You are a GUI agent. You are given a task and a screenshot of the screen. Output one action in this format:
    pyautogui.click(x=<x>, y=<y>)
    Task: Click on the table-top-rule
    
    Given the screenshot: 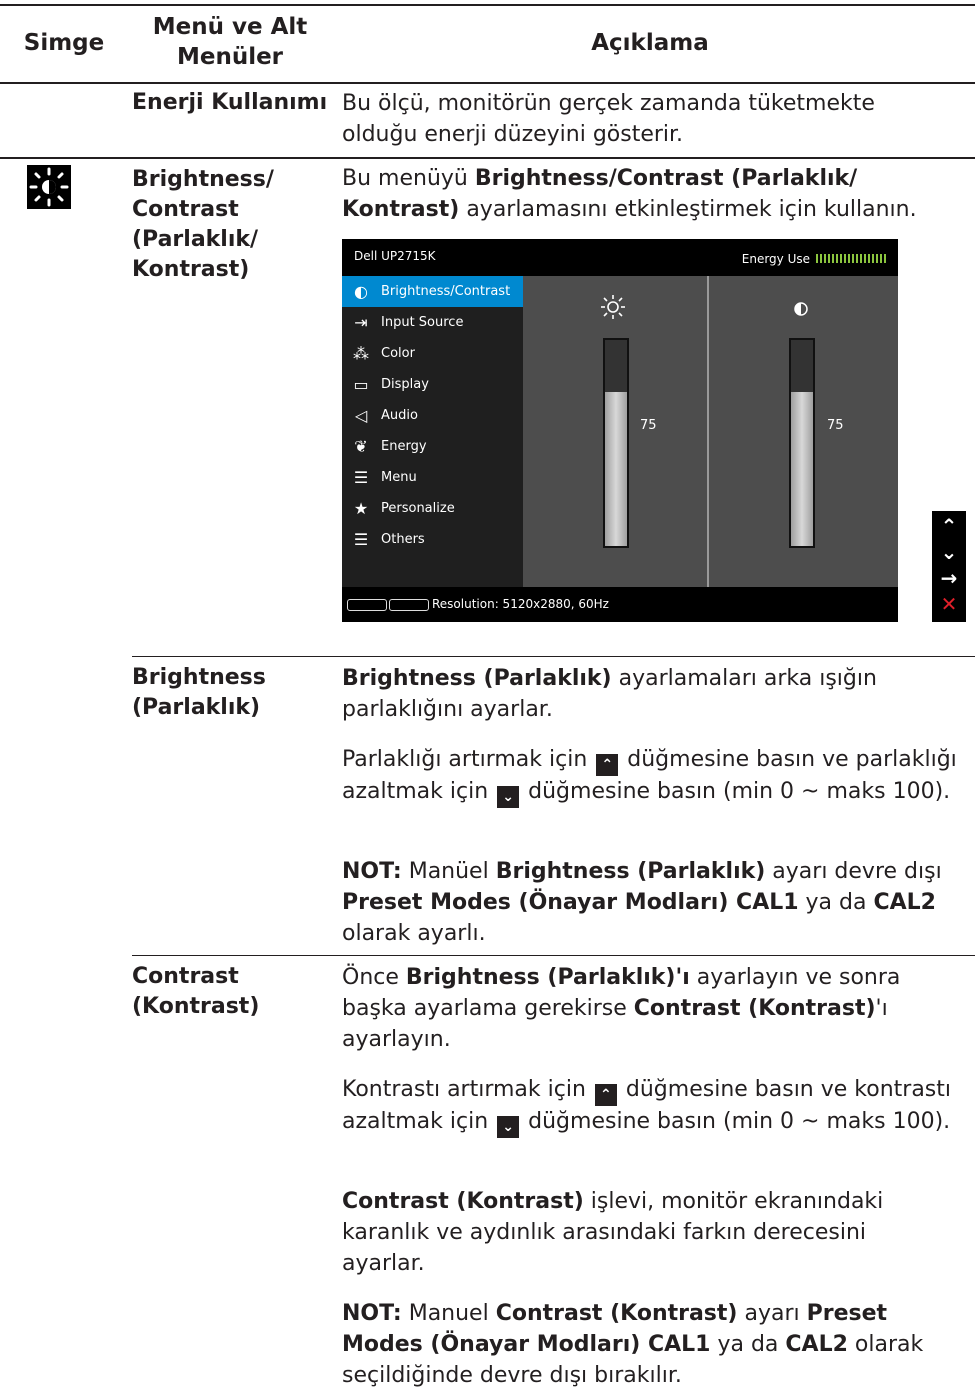 What is the action you would take?
    pyautogui.click(x=487, y=5)
    